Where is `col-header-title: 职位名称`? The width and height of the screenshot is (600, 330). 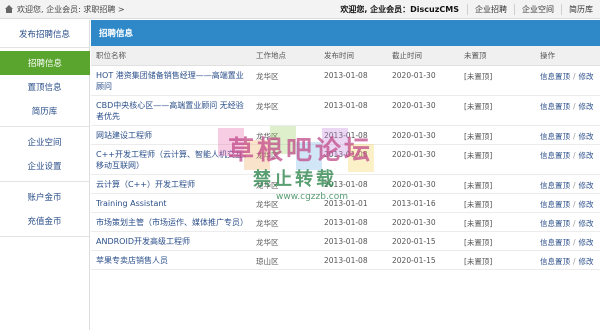 col-header-title: 职位名称 is located at coordinates (171, 56).